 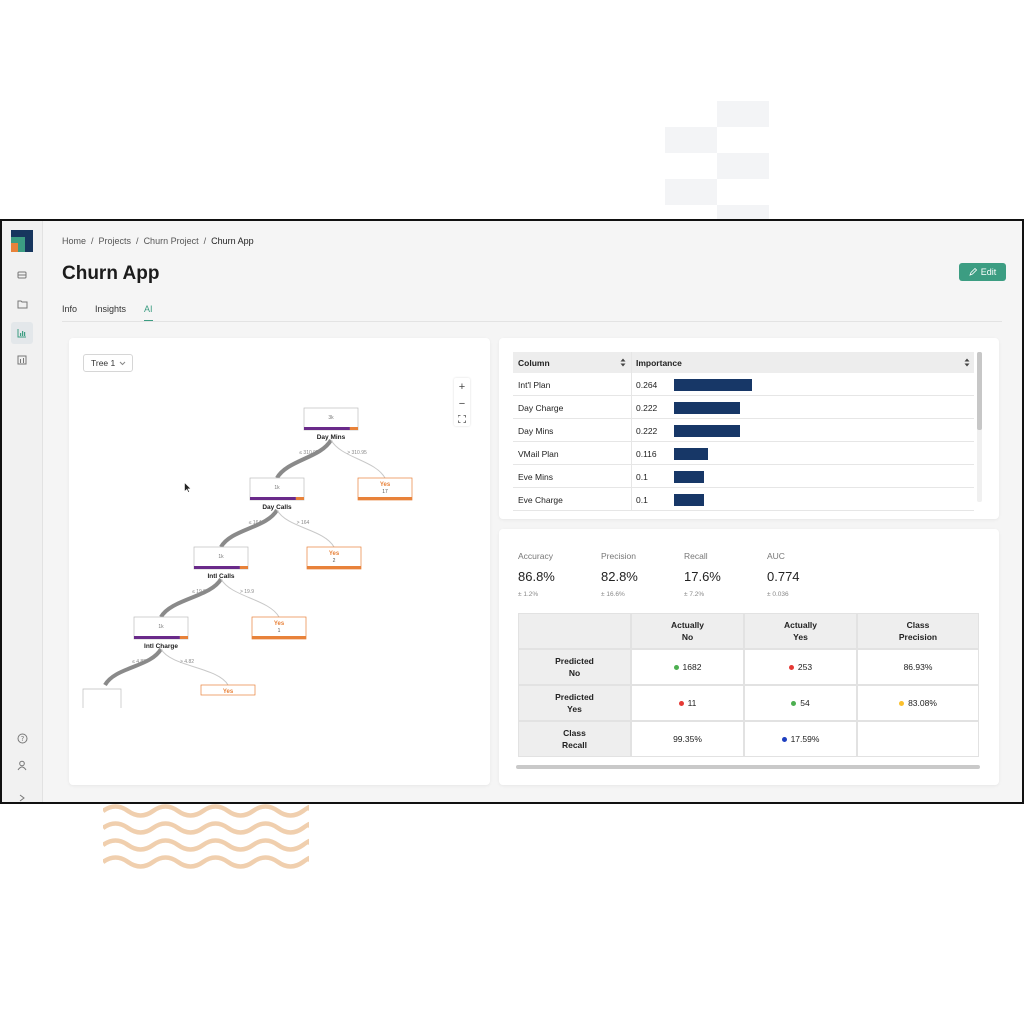 I want to click on bar-chart-icon, so click(x=22, y=333).